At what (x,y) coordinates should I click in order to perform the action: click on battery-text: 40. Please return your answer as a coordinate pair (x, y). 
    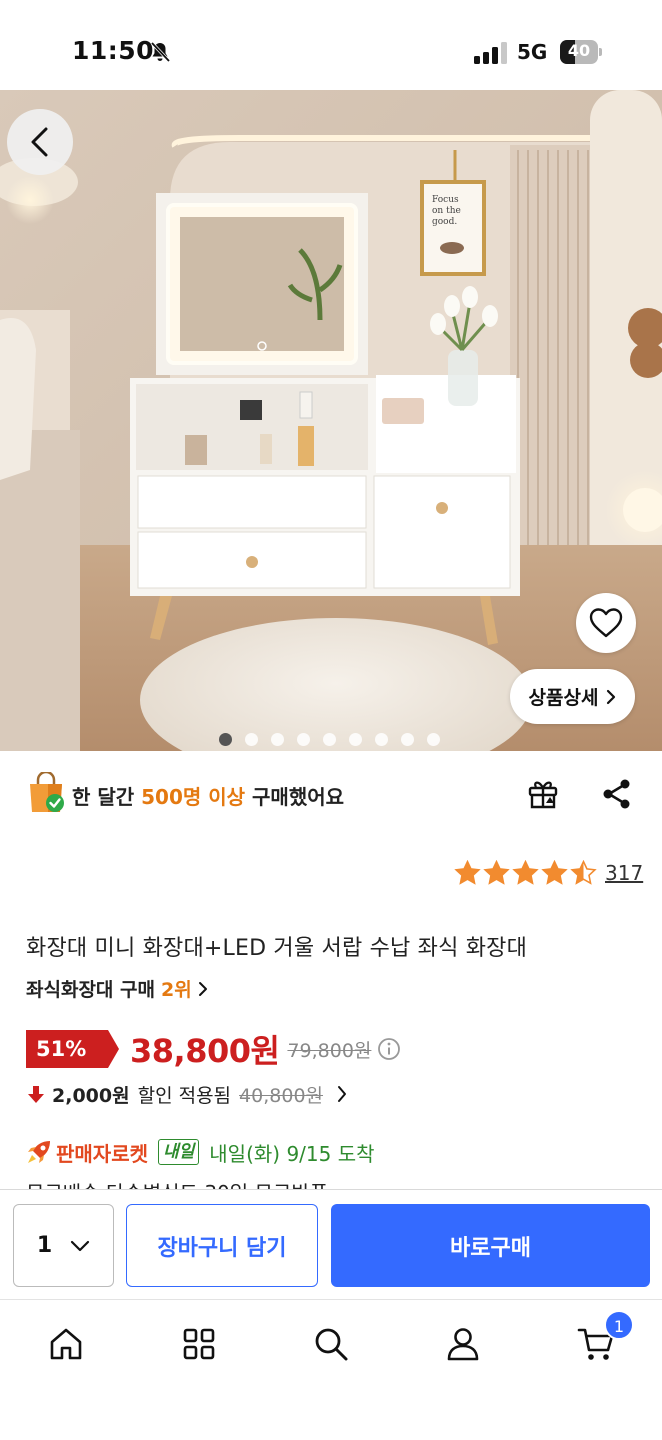
    Looking at the image, I should click on (579, 50).